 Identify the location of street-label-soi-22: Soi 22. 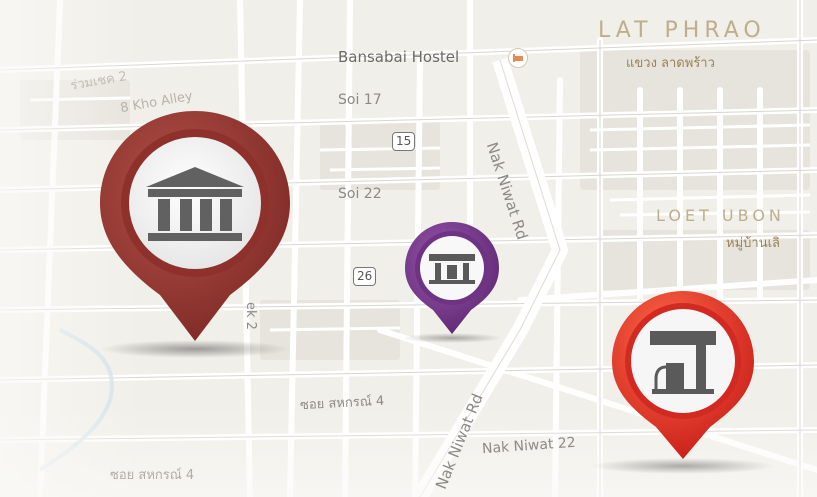
(360, 194).